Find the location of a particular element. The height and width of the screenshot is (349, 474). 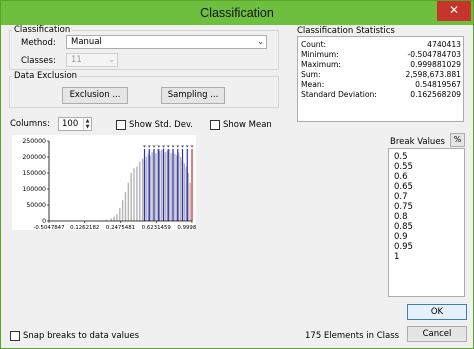

stat-row: Count: 4740413 is located at coordinates (381, 45).